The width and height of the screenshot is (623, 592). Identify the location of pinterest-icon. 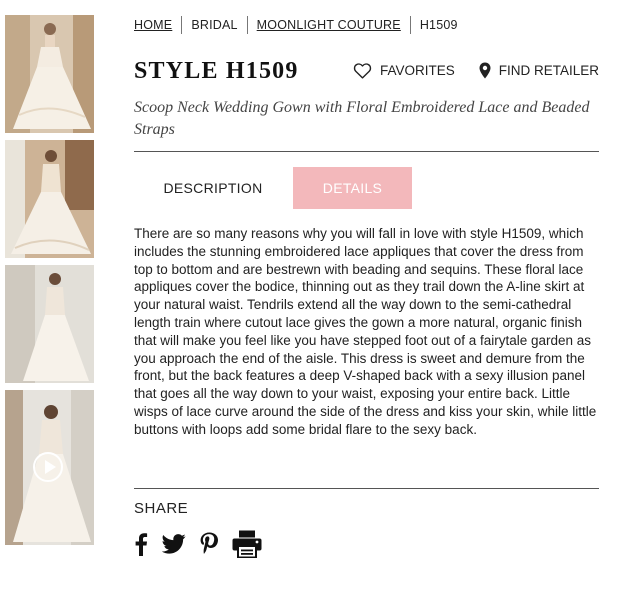
(209, 544).